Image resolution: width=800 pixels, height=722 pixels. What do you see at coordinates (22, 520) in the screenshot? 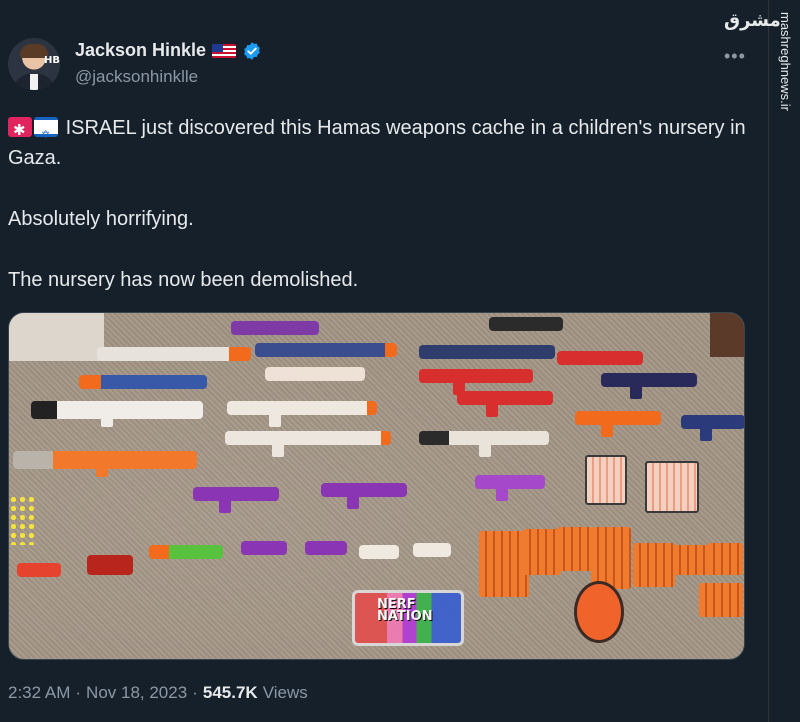
I see `foam-balls` at bounding box center [22, 520].